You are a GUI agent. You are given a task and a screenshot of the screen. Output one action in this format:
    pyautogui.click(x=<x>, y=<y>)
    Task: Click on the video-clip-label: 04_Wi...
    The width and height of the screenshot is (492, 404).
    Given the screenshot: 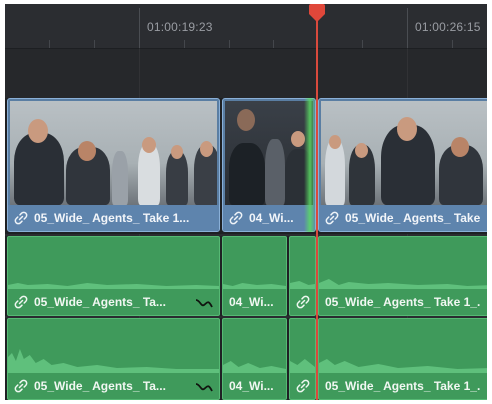 What is the action you would take?
    pyautogui.click(x=269, y=218)
    